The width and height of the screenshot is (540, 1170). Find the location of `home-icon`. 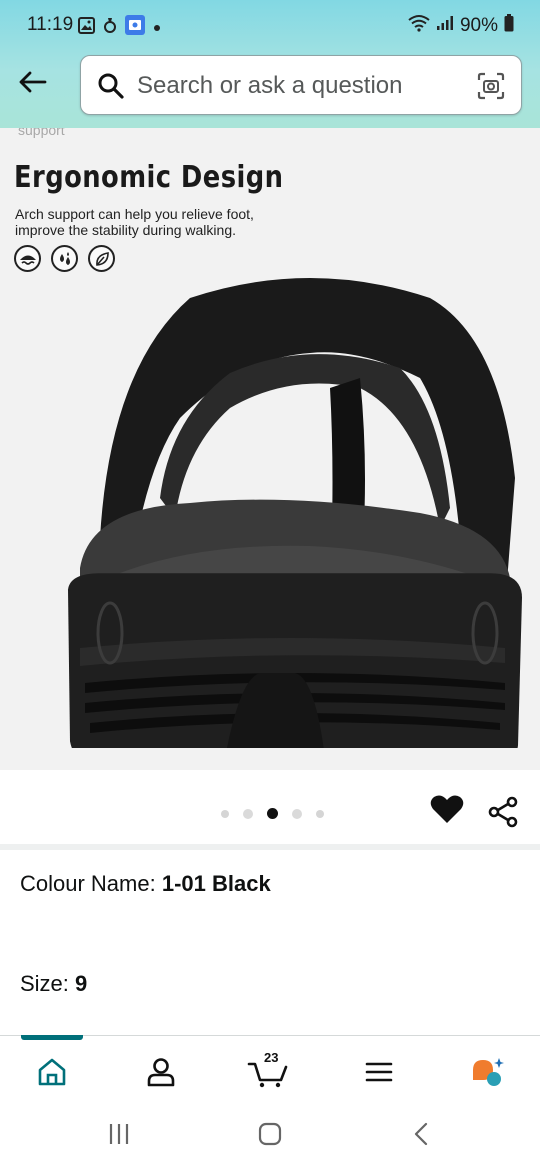

home-icon is located at coordinates (52, 1072).